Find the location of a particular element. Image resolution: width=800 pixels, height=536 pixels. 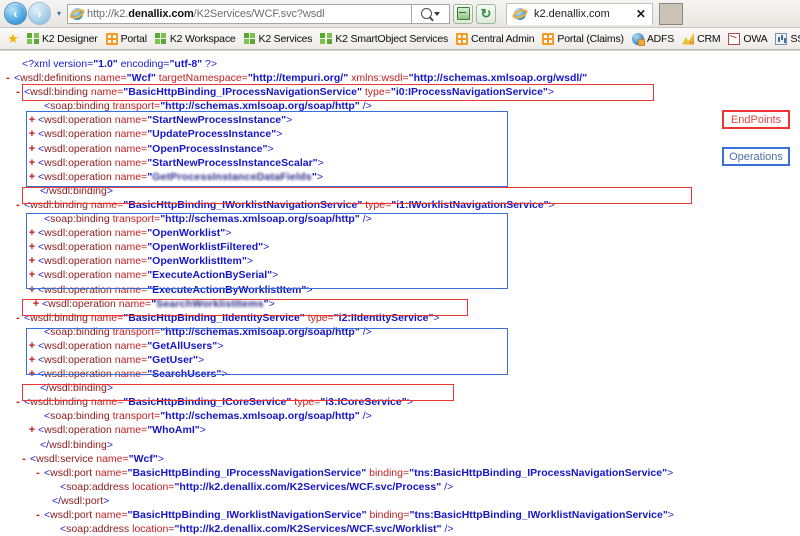

xml-line-content: <wsdl:operation name="OpenWorklistItem"> is located at coordinates (145, 261).